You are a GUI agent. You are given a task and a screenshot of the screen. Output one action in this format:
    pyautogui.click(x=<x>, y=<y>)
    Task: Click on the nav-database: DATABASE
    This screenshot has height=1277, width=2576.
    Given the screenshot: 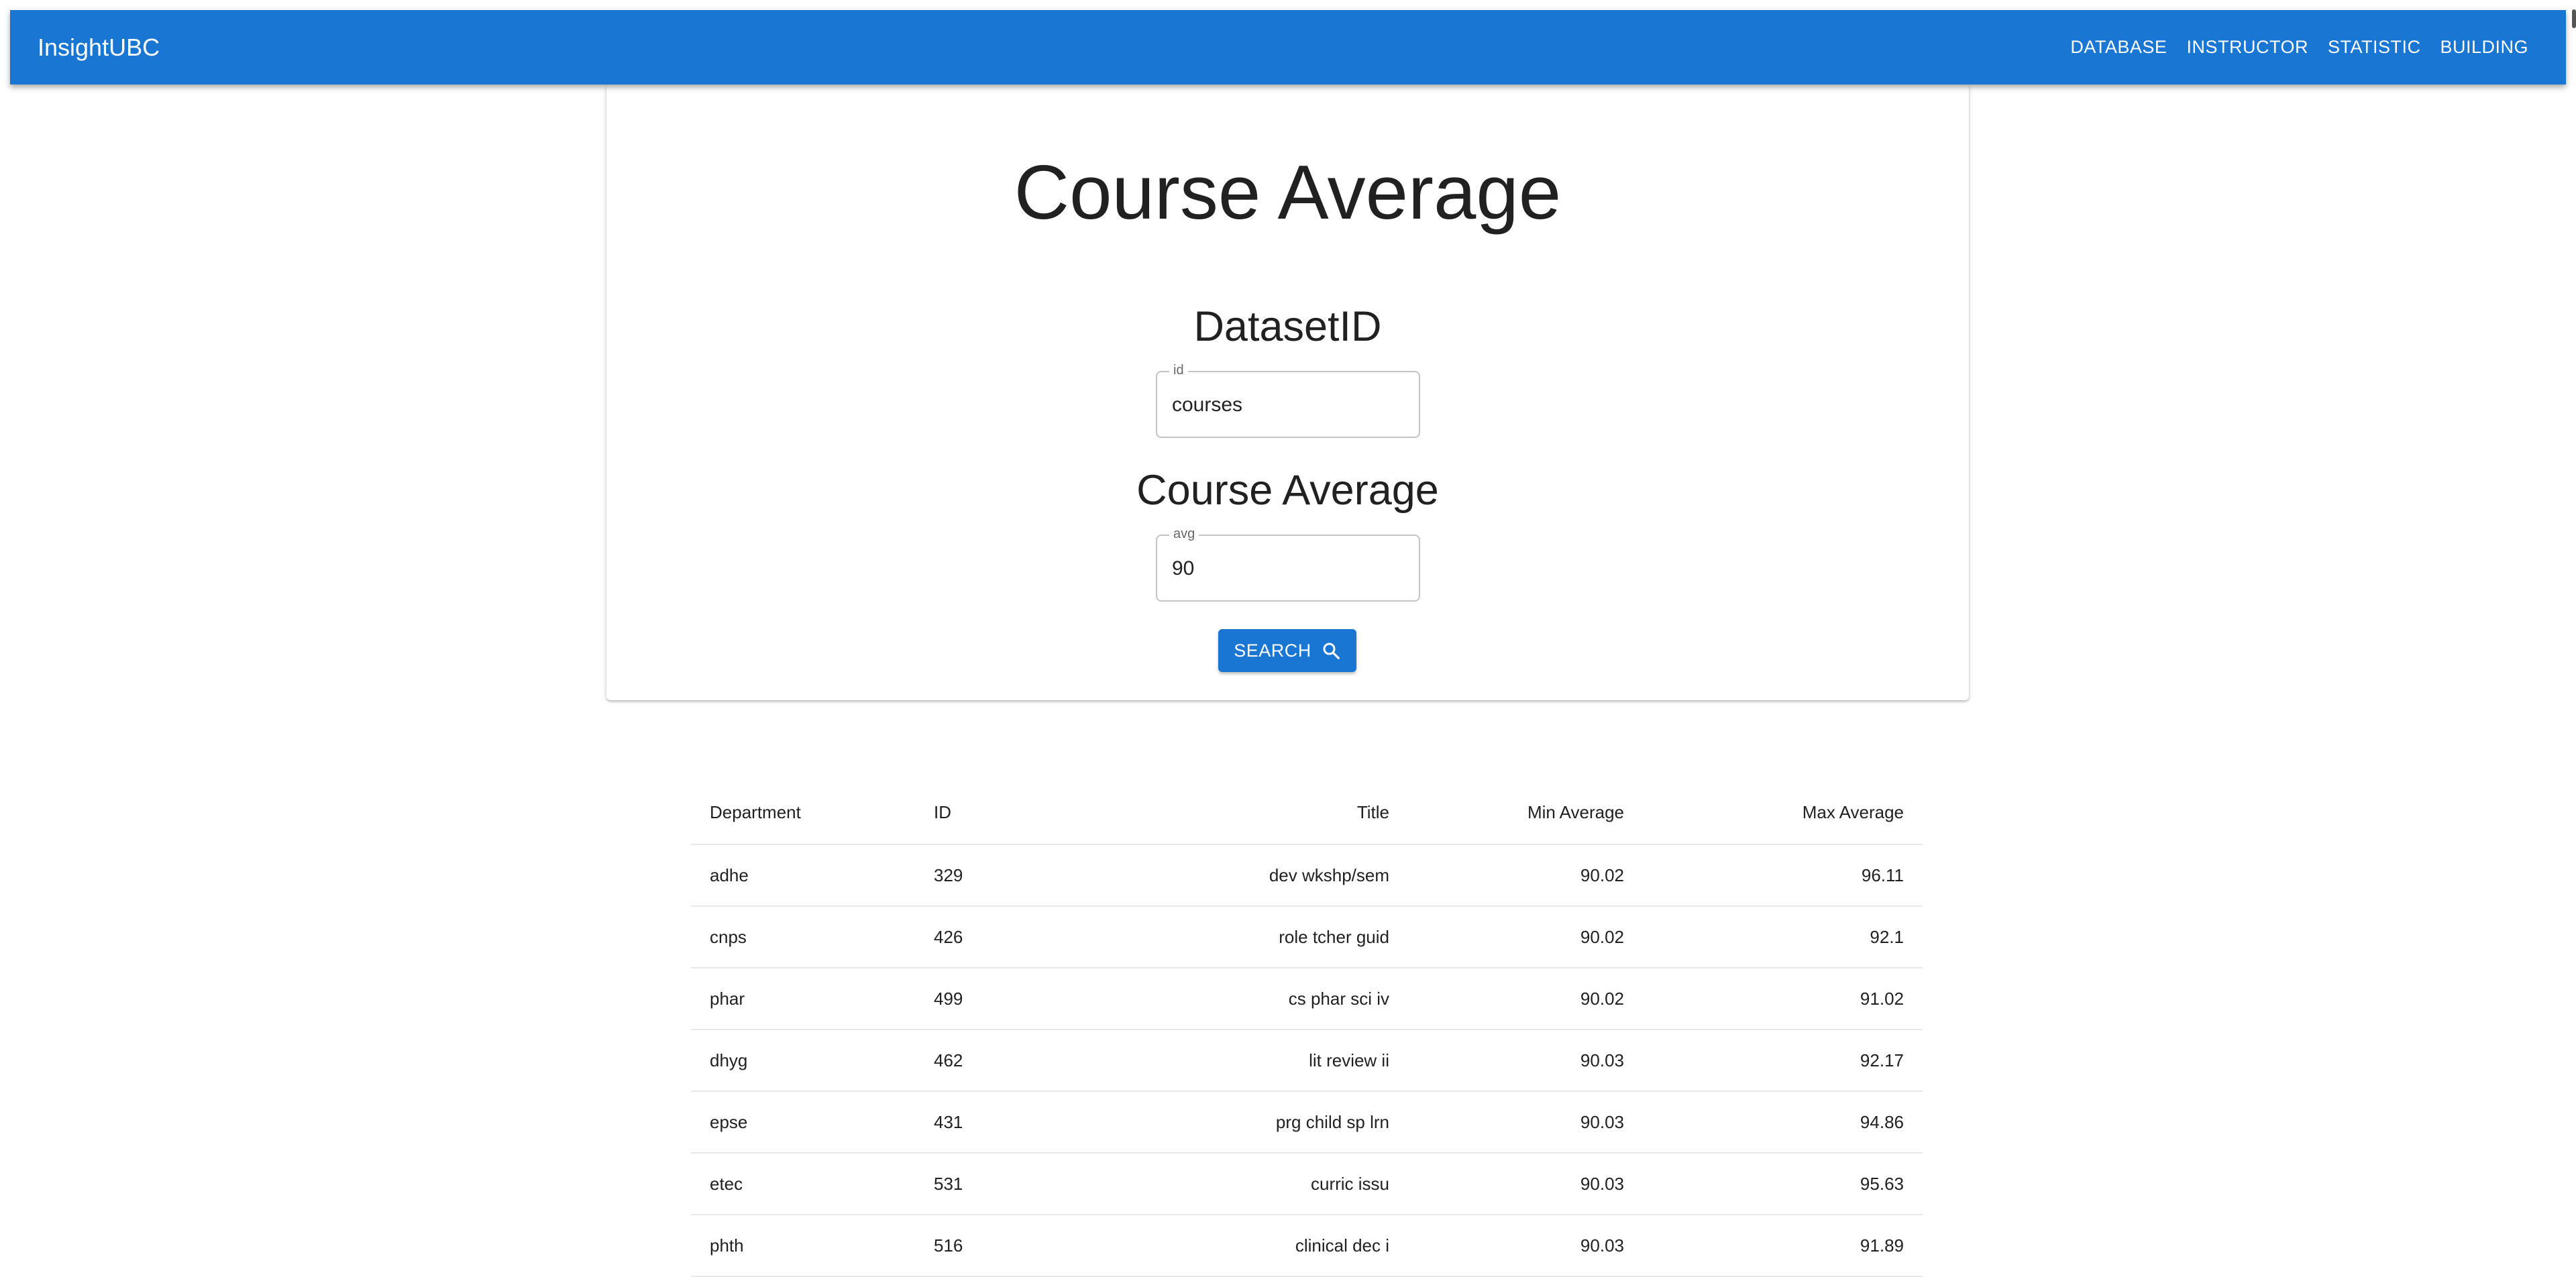 What is the action you would take?
    pyautogui.click(x=2118, y=47)
    